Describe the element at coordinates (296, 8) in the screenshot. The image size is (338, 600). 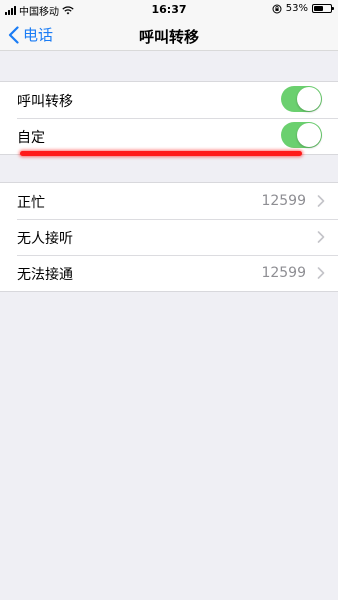
I see `battery-percent: 53%` at that location.